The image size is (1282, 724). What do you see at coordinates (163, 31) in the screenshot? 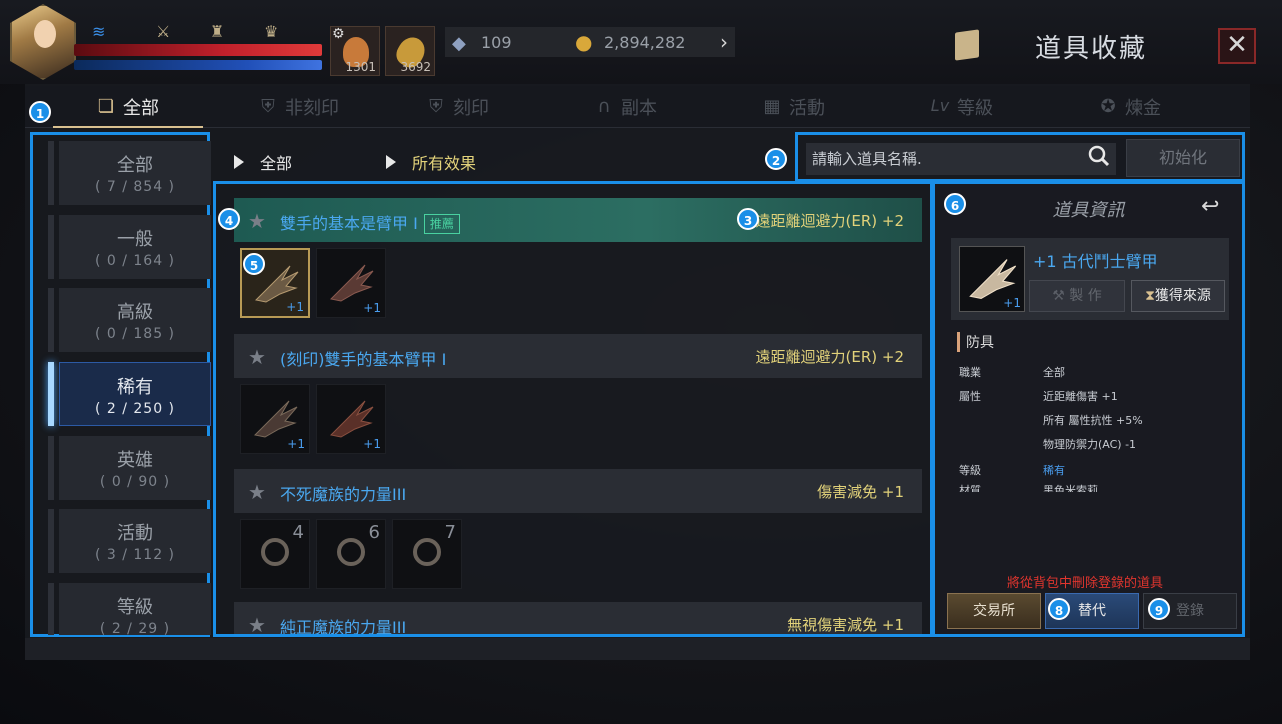
I see `sword-icon: ⚔` at bounding box center [163, 31].